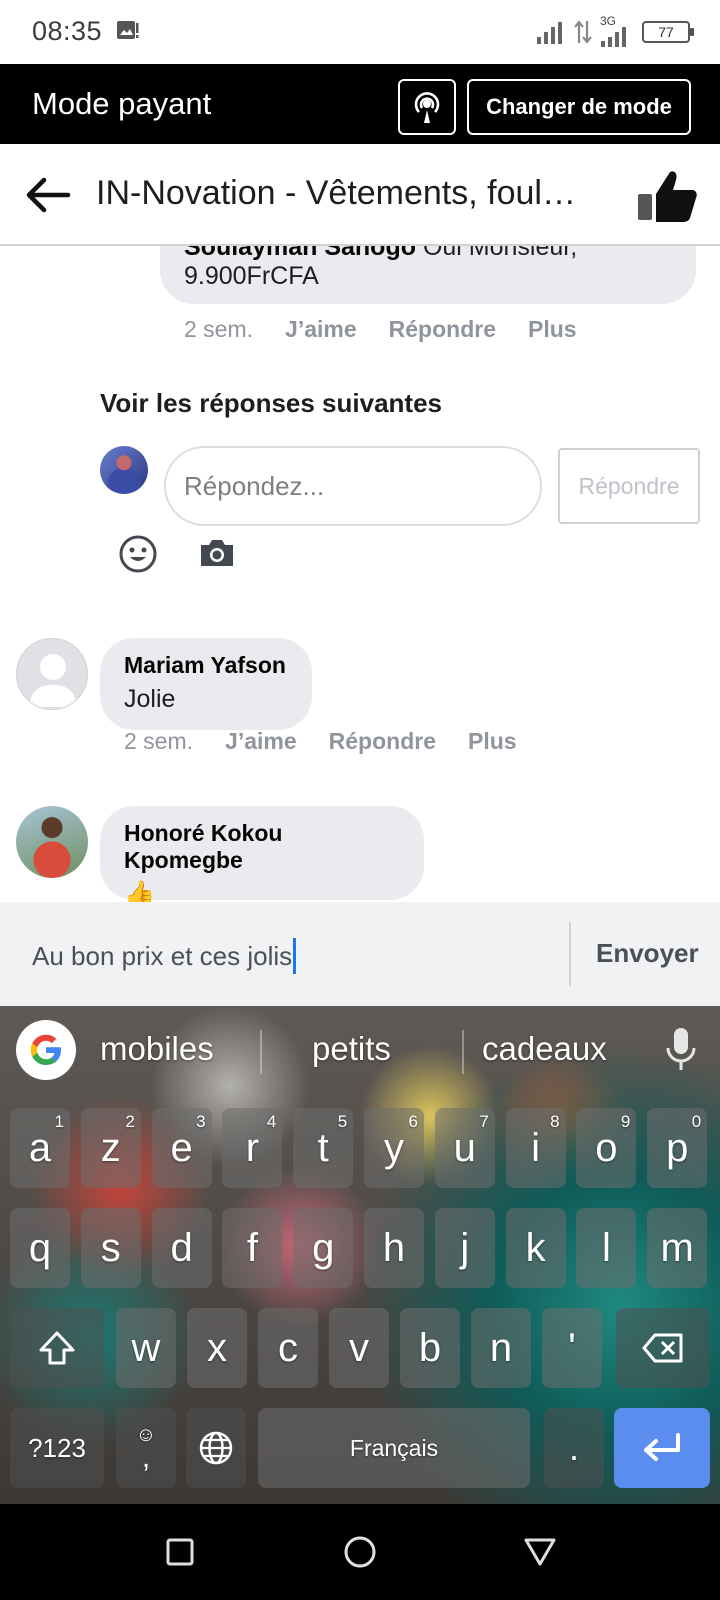 This screenshot has width=720, height=1600. I want to click on reply-submit-button: Répondre, so click(629, 486).